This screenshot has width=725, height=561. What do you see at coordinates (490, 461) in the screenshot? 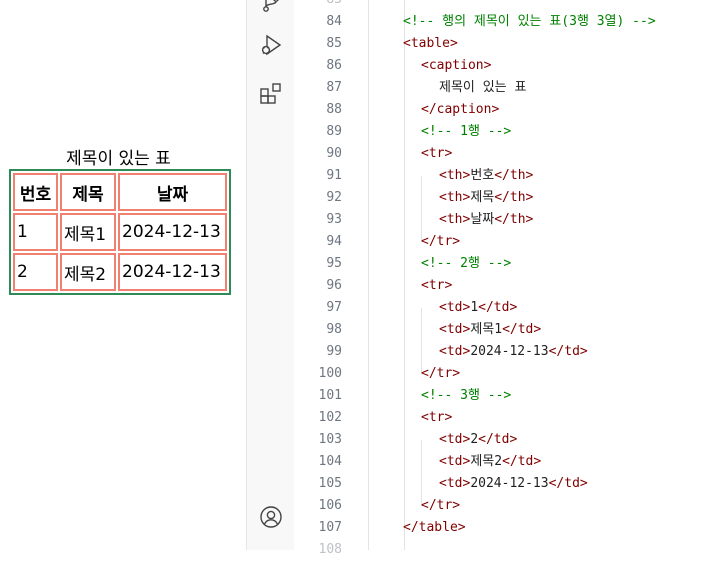
I see `code-line: <td>제목2</td>` at bounding box center [490, 461].